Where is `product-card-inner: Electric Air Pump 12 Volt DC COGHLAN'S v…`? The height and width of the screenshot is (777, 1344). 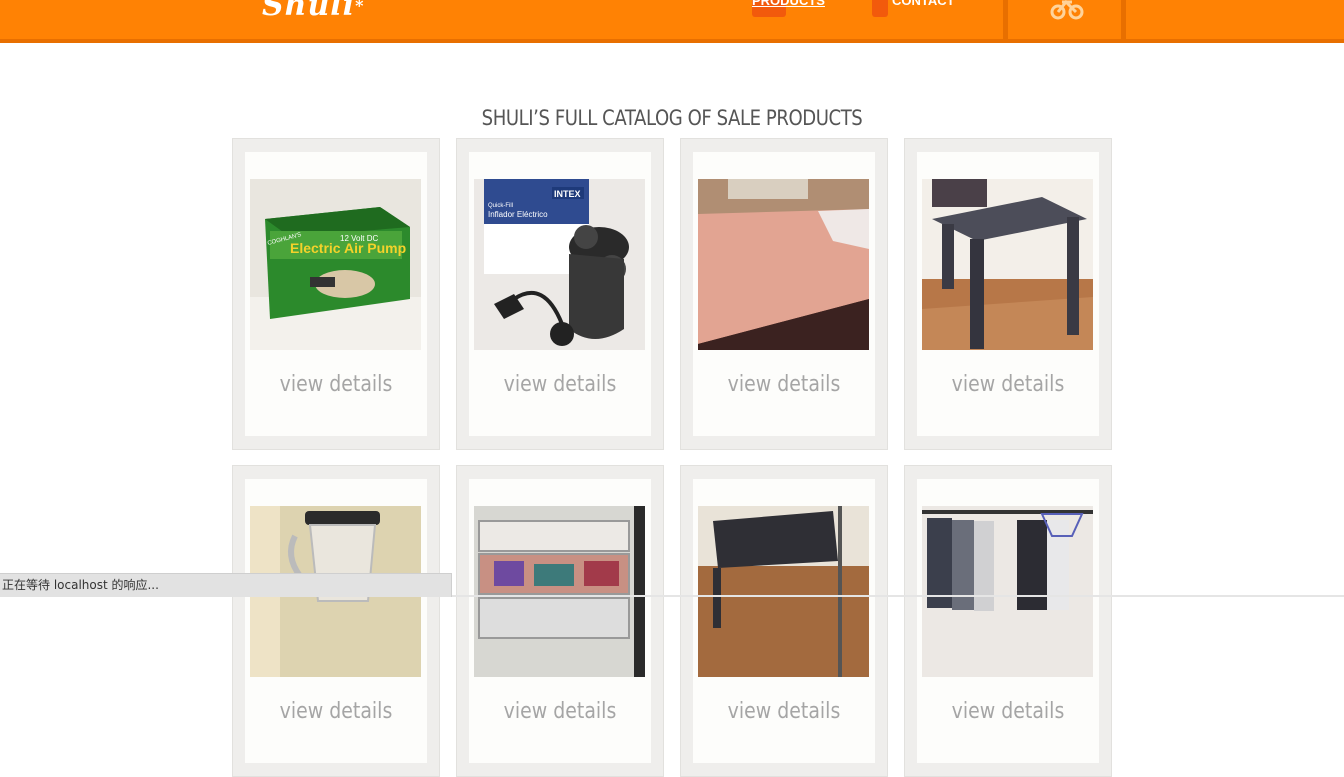
product-card-inner: Electric Air Pump 12 Volt DC COGHLAN'S v… is located at coordinates (336, 294).